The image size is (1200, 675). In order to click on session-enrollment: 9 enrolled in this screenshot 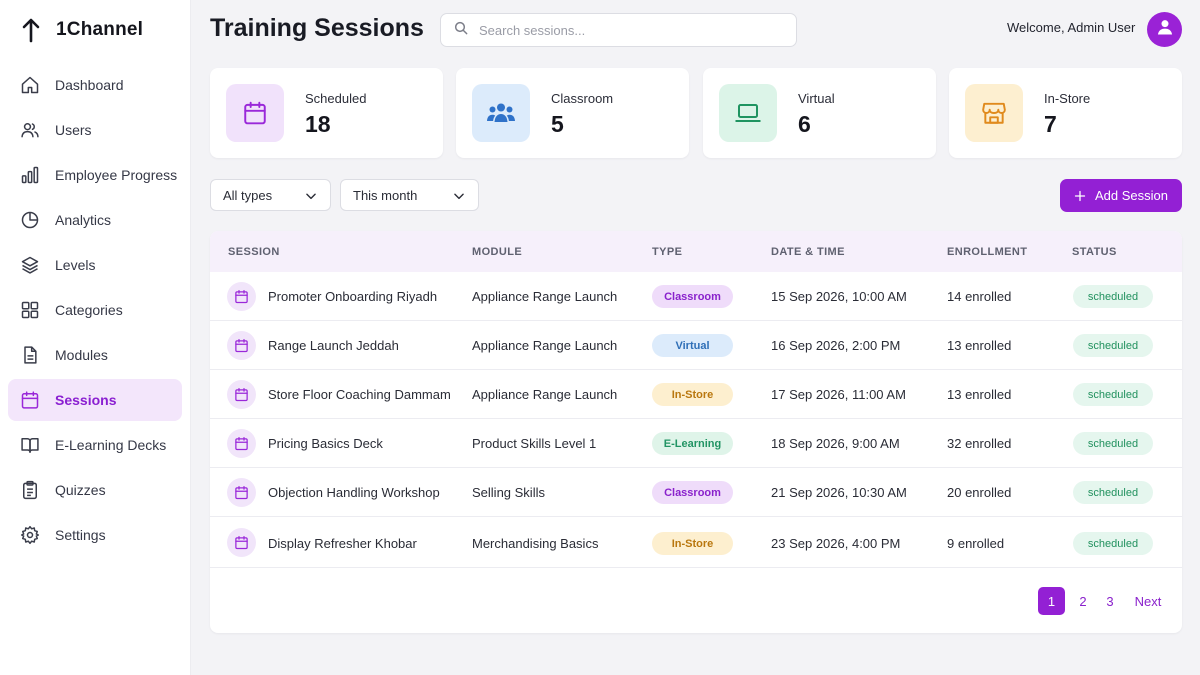, I will do `click(976, 543)`.